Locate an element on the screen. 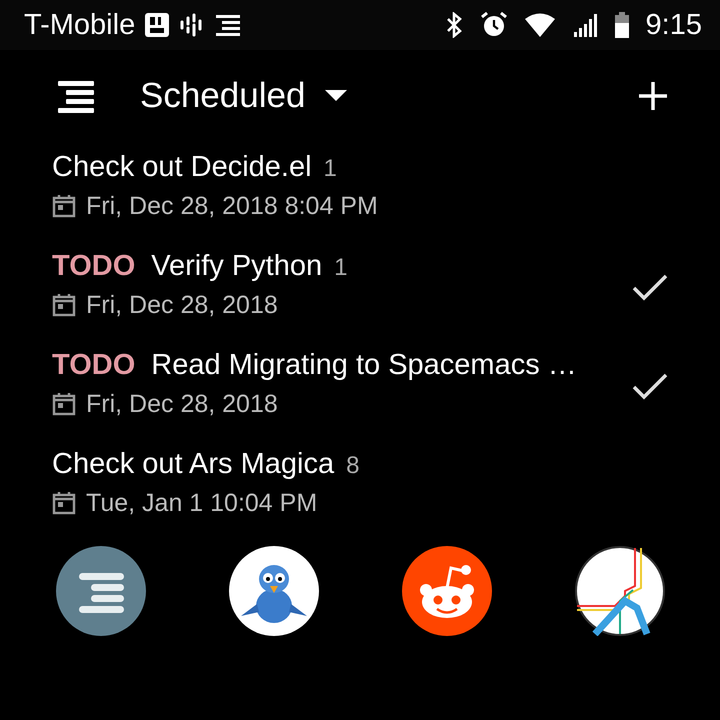 The height and width of the screenshot is (720, 720). note-item: Check out Decide.el 1 Fri, Dec 28, 2018 8:04 PM is located at coordinates (362, 187).